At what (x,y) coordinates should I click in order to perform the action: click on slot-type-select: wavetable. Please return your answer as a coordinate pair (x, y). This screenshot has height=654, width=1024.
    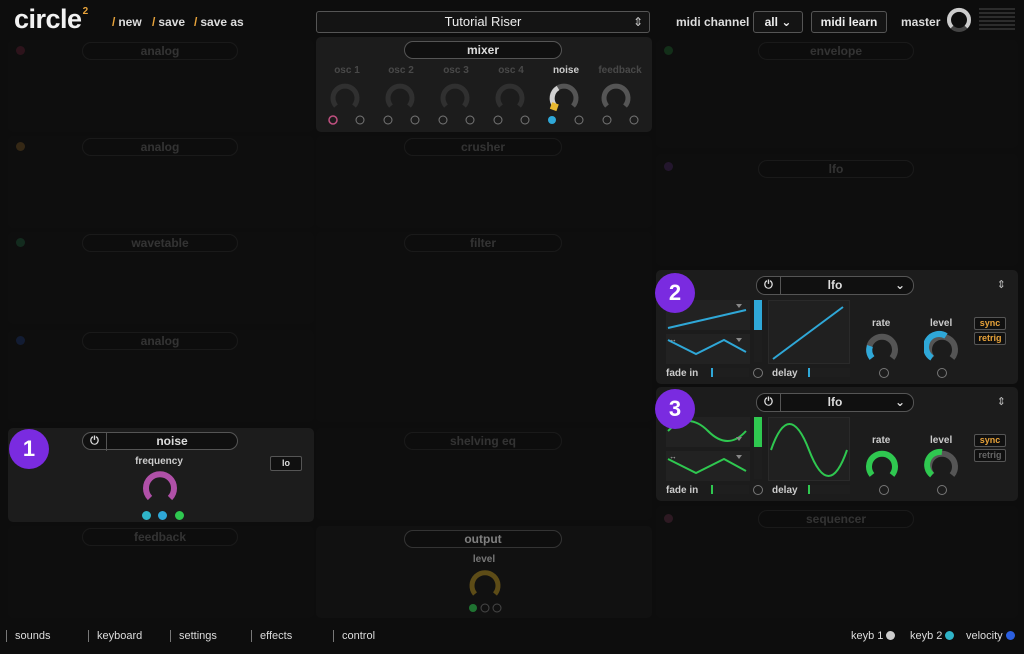
    Looking at the image, I should click on (160, 243).